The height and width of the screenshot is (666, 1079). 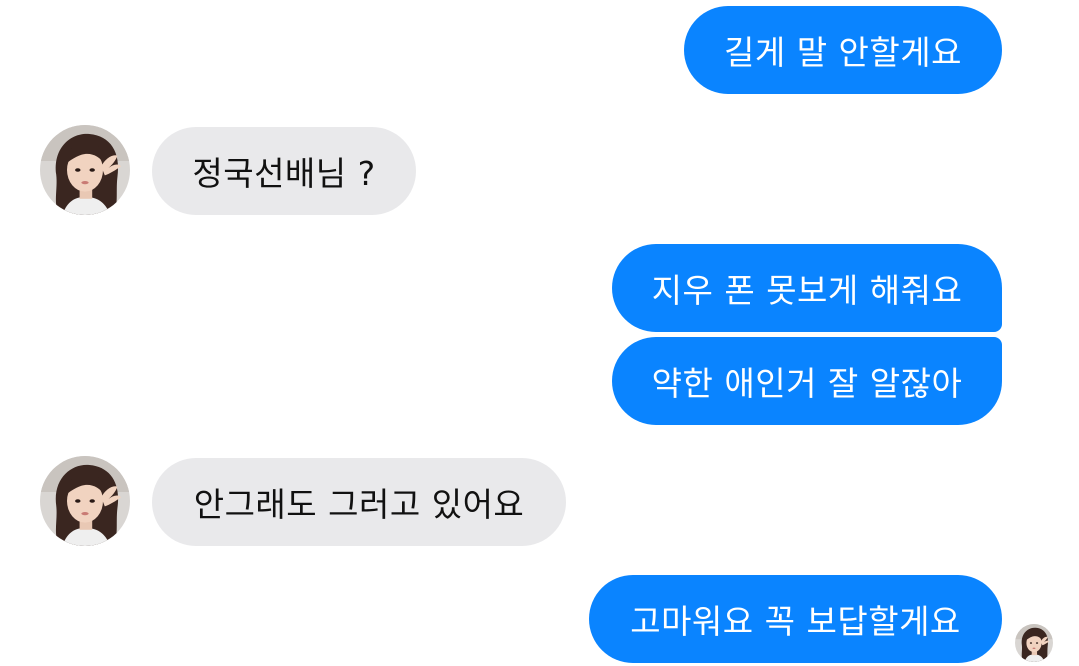 I want to click on message-bubble-sent: 고마워요 꼭 보답할게요, so click(x=795, y=619).